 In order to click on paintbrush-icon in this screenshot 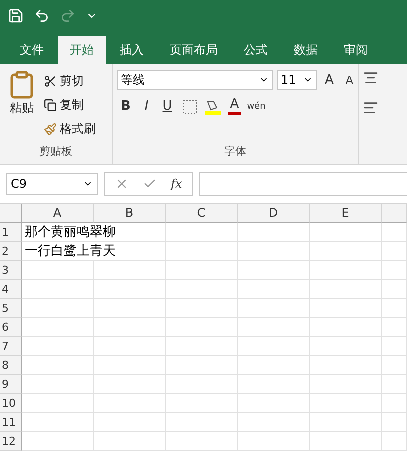, I will do `click(50, 129)`.